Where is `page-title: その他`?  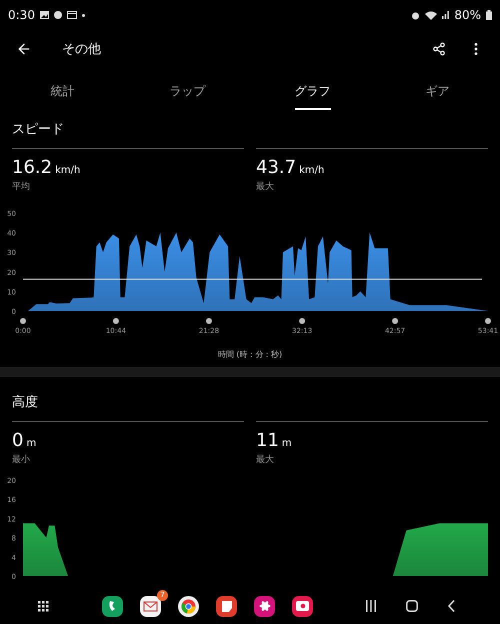
page-title: その他 is located at coordinates (82, 49).